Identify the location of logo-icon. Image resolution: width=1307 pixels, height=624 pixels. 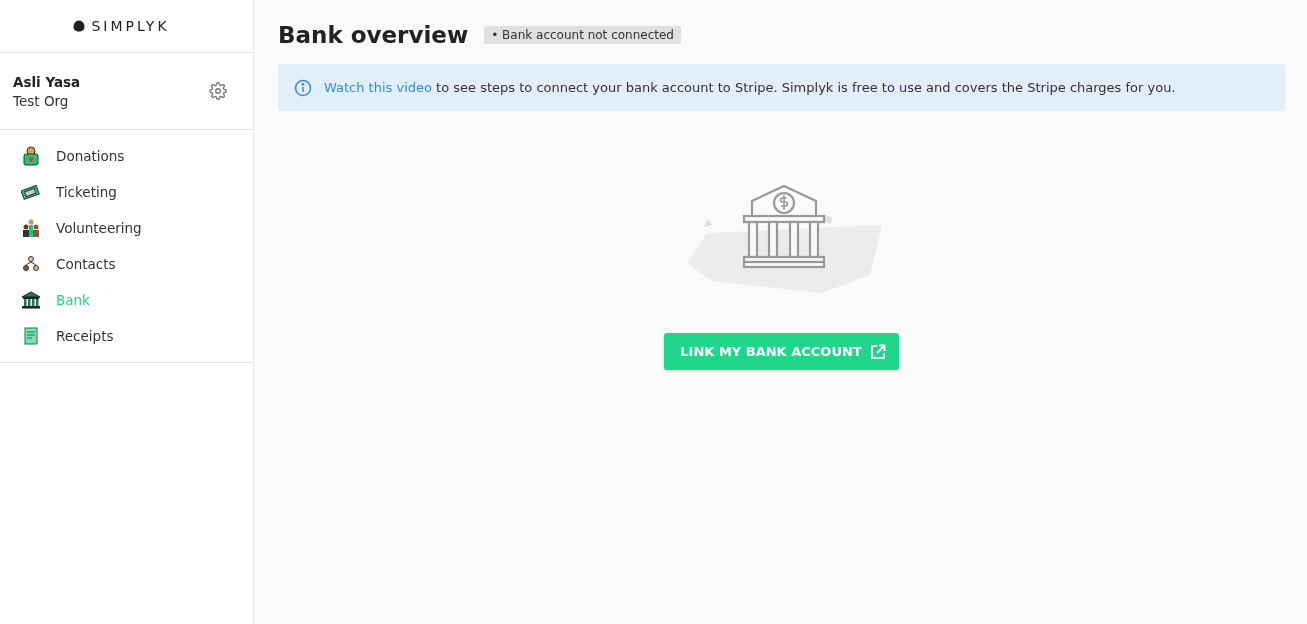
(79, 26).